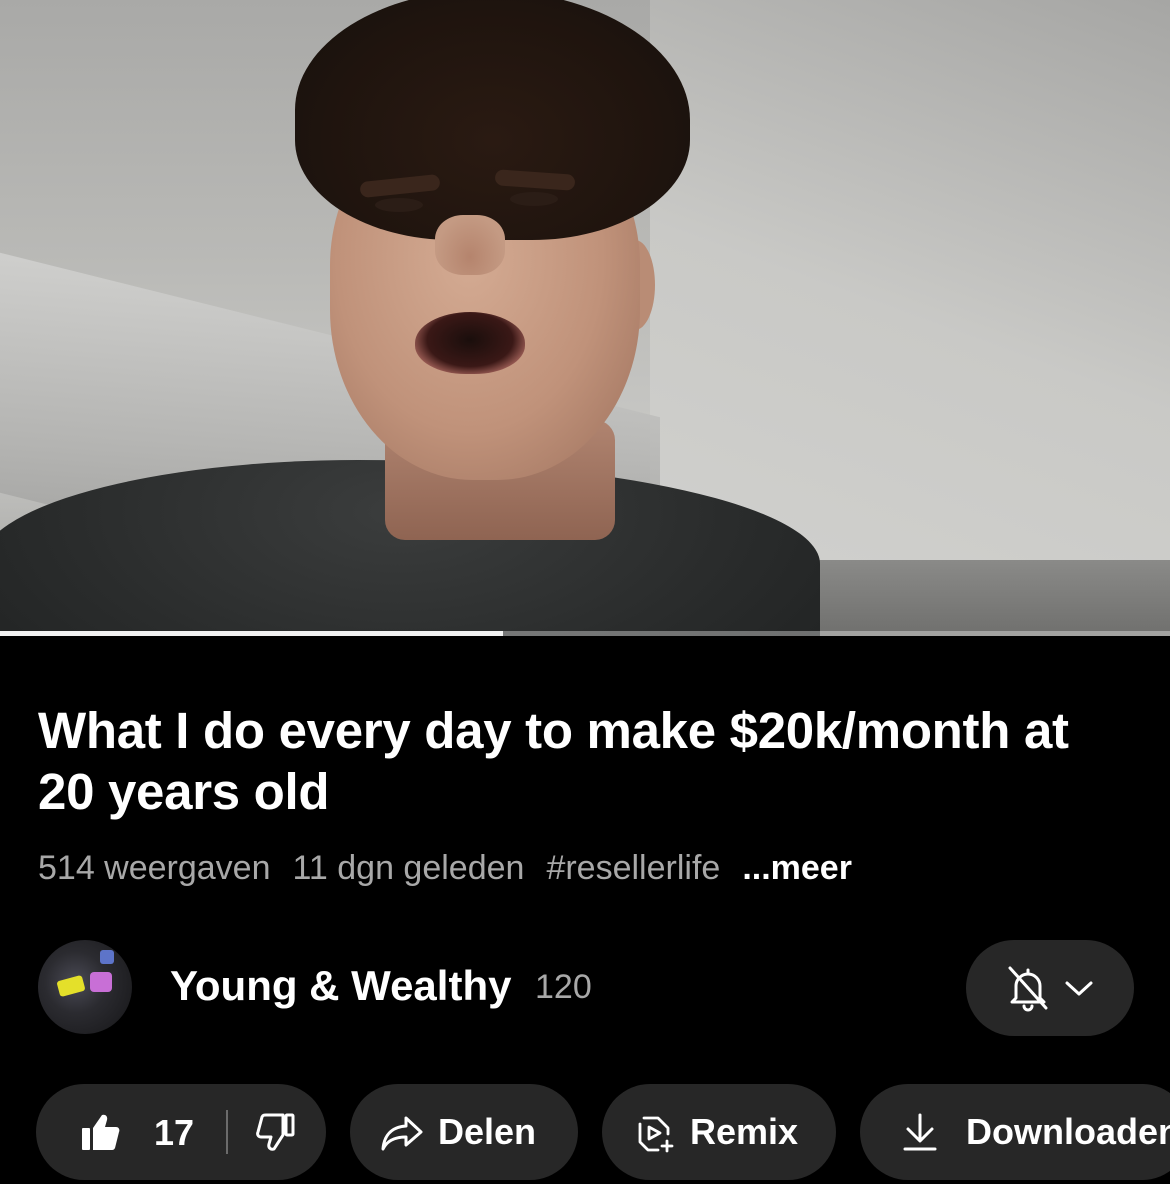 The height and width of the screenshot is (1184, 1170). What do you see at coordinates (276, 1132) in the screenshot?
I see `thumbs-down-icon` at bounding box center [276, 1132].